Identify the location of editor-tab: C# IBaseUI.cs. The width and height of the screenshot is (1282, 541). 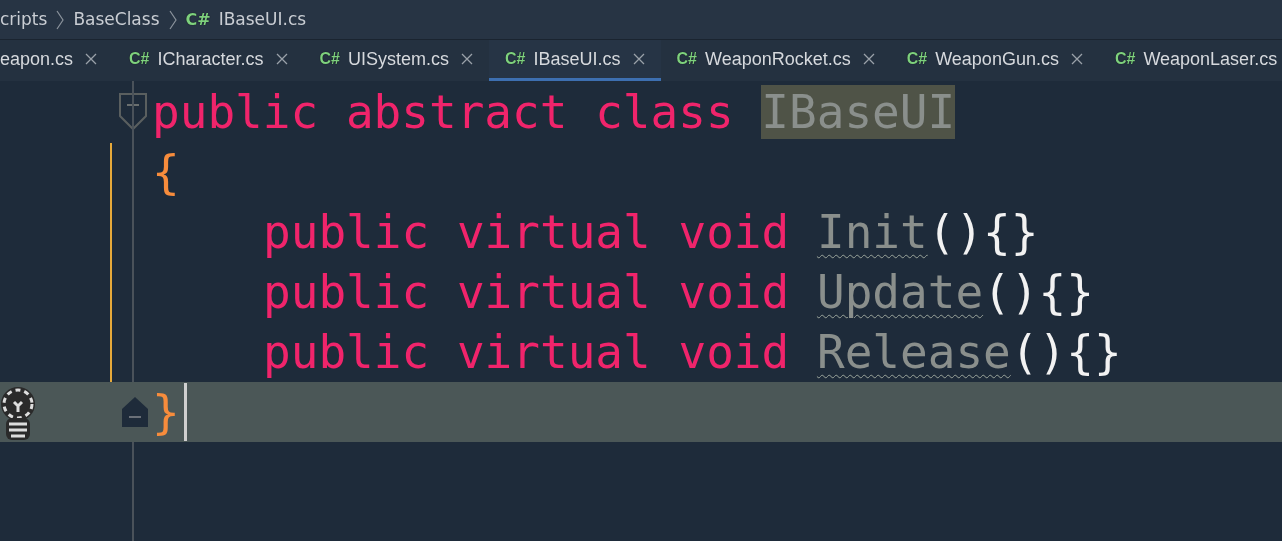
(575, 60).